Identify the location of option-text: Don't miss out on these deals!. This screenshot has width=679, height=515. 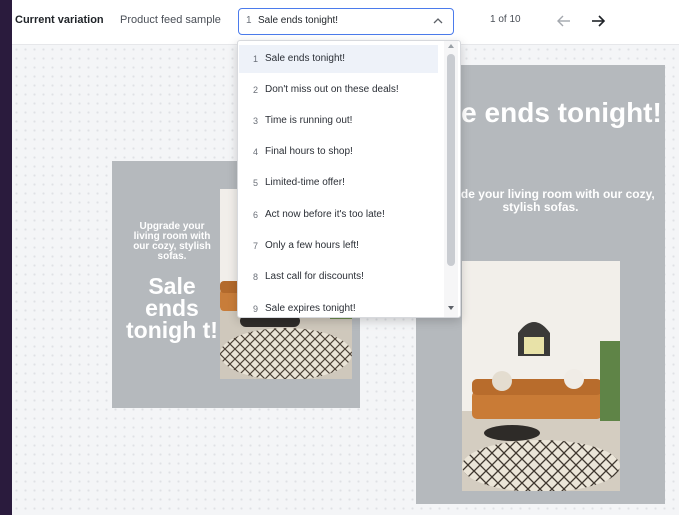
(332, 89).